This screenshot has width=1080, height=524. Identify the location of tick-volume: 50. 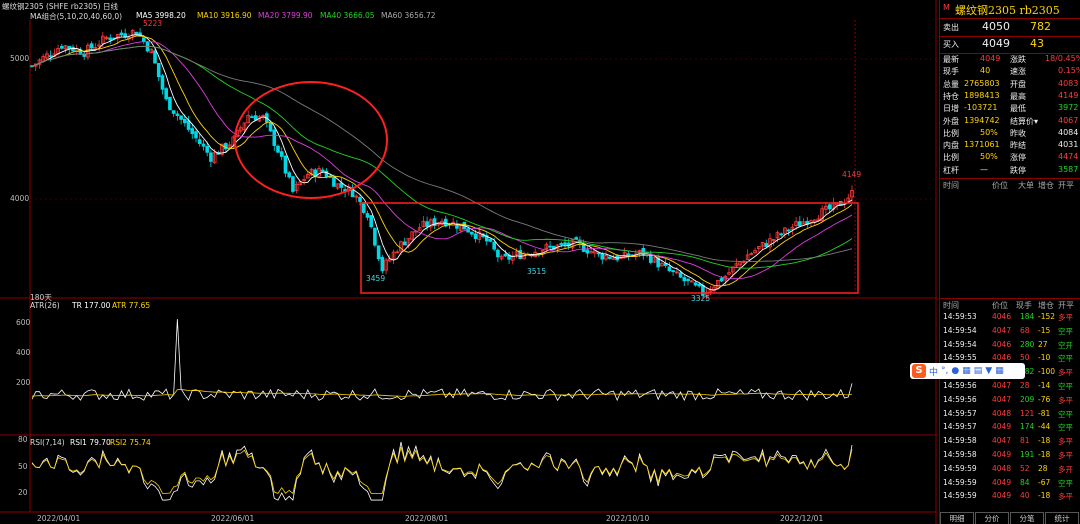
(1025, 358).